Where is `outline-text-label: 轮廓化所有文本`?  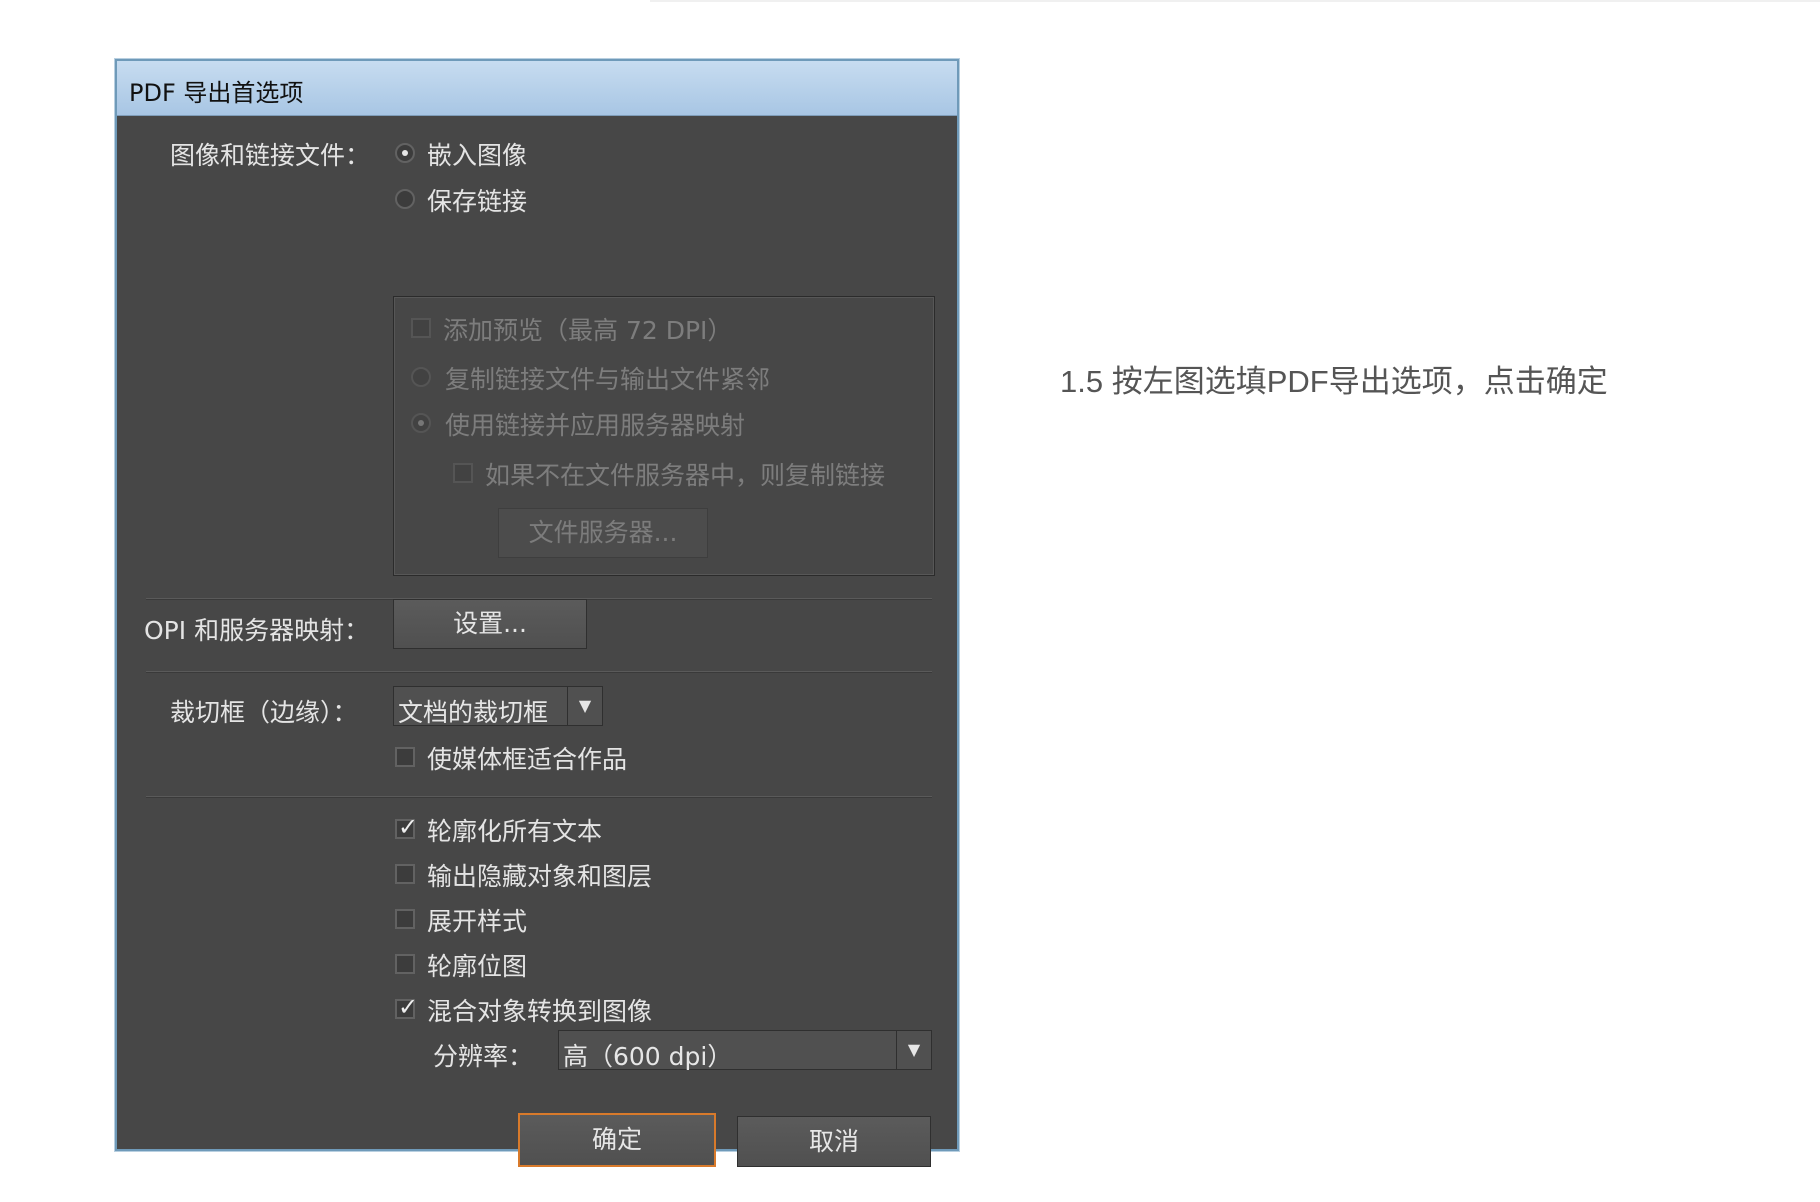 outline-text-label: 轮廓化所有文本 is located at coordinates (514, 830).